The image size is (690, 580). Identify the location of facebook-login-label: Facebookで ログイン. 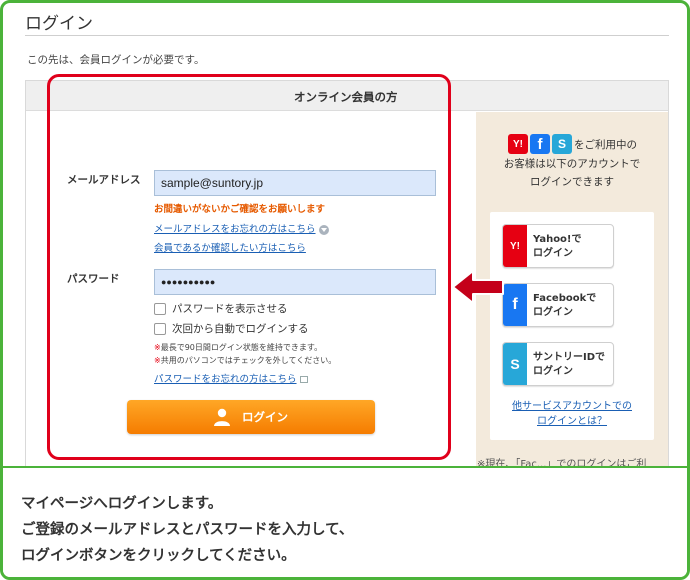
(565, 305).